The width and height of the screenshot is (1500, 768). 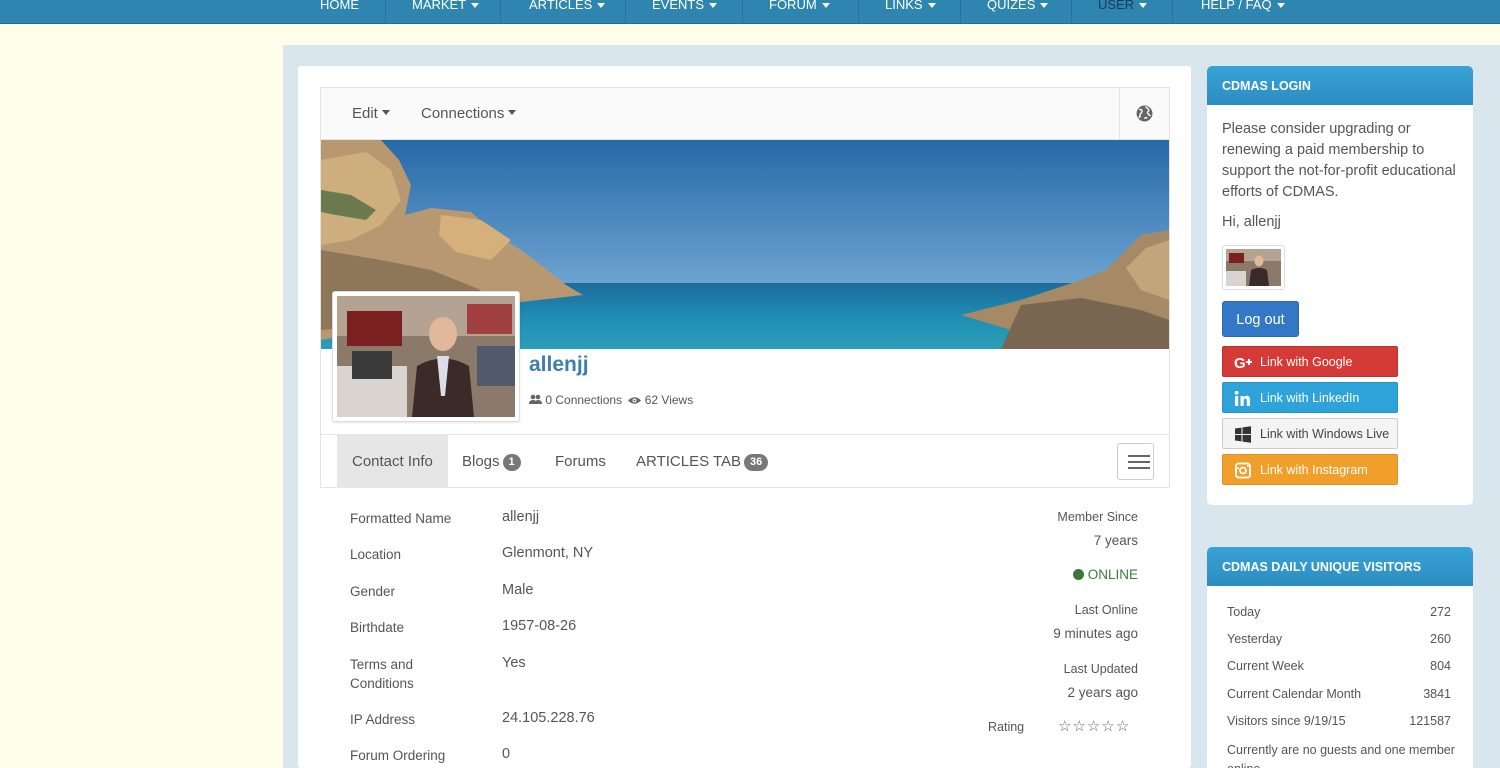 I want to click on visitors-row-label: Current Calendar Month, so click(x=1294, y=694).